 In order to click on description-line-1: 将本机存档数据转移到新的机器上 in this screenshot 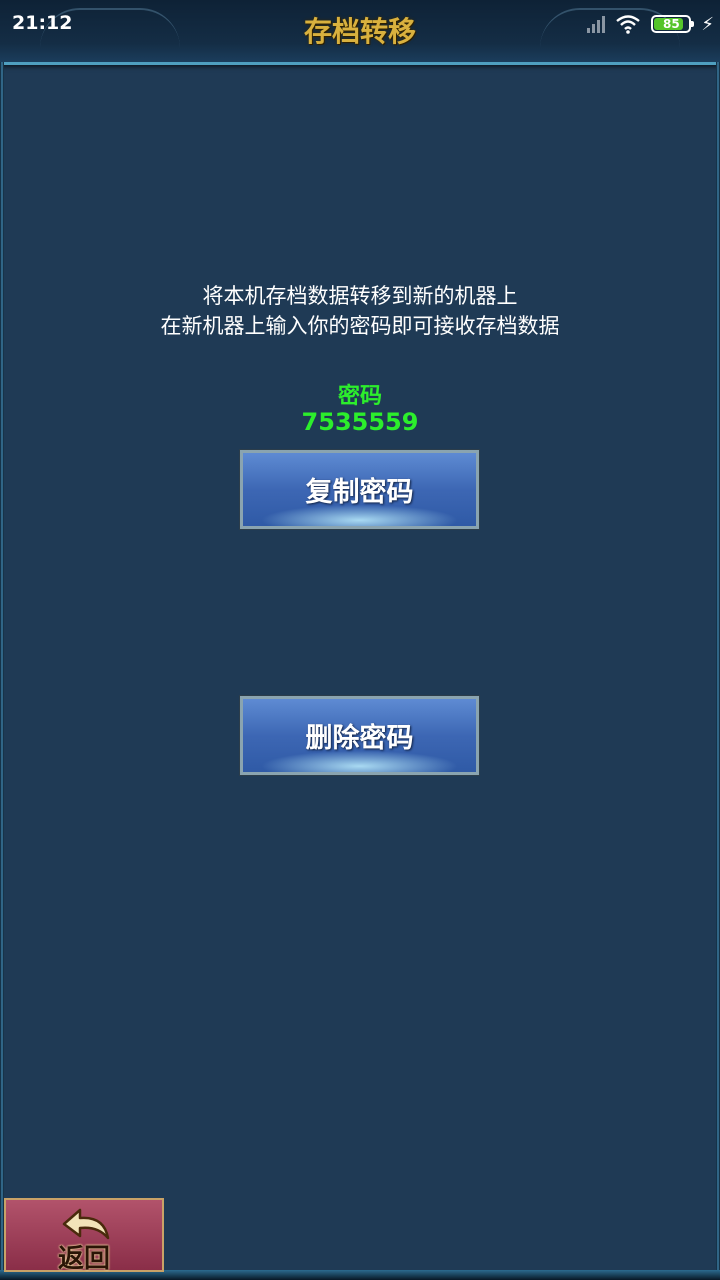, I will do `click(360, 296)`.